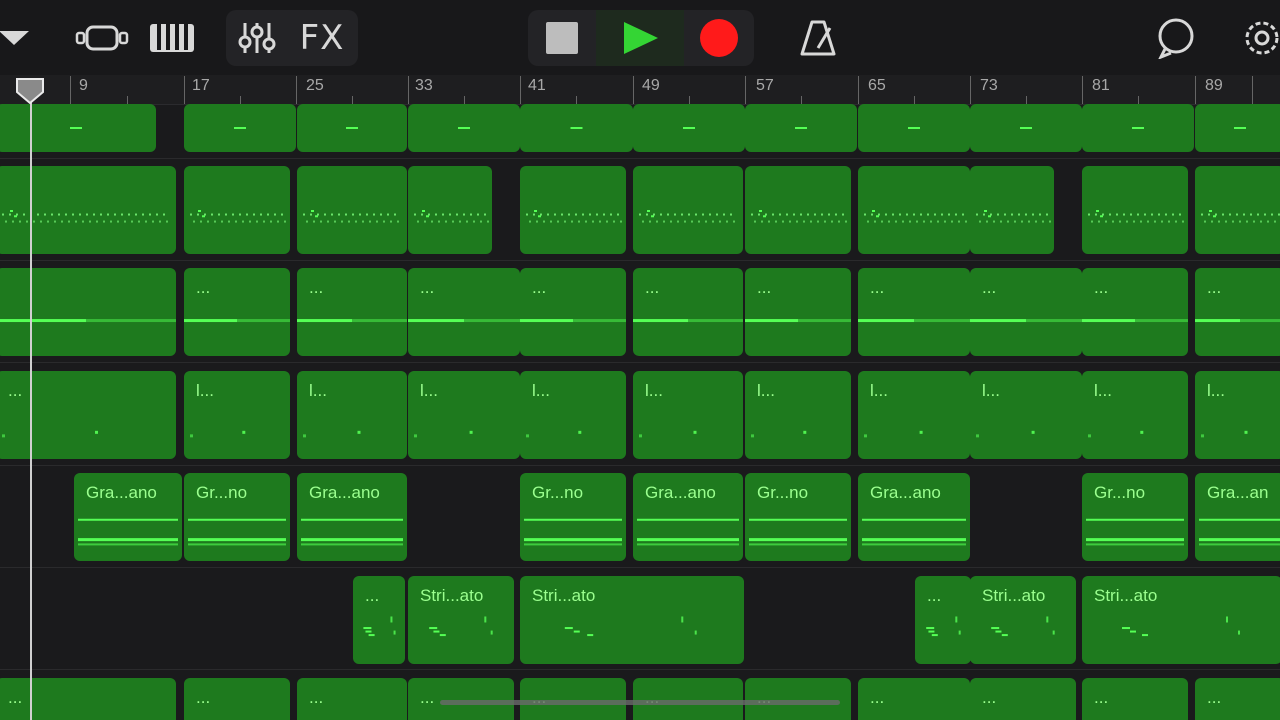 This screenshot has height=720, width=1280. I want to click on record-button, so click(719, 38).